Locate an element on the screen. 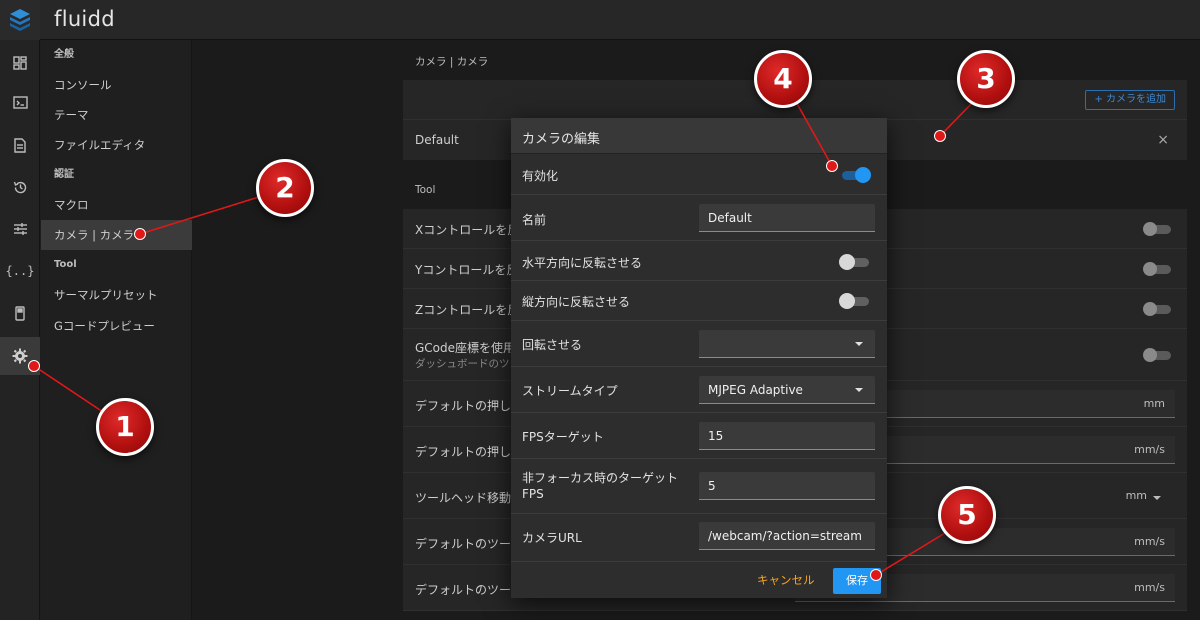  fluidd-logo-icon is located at coordinates (20, 20).